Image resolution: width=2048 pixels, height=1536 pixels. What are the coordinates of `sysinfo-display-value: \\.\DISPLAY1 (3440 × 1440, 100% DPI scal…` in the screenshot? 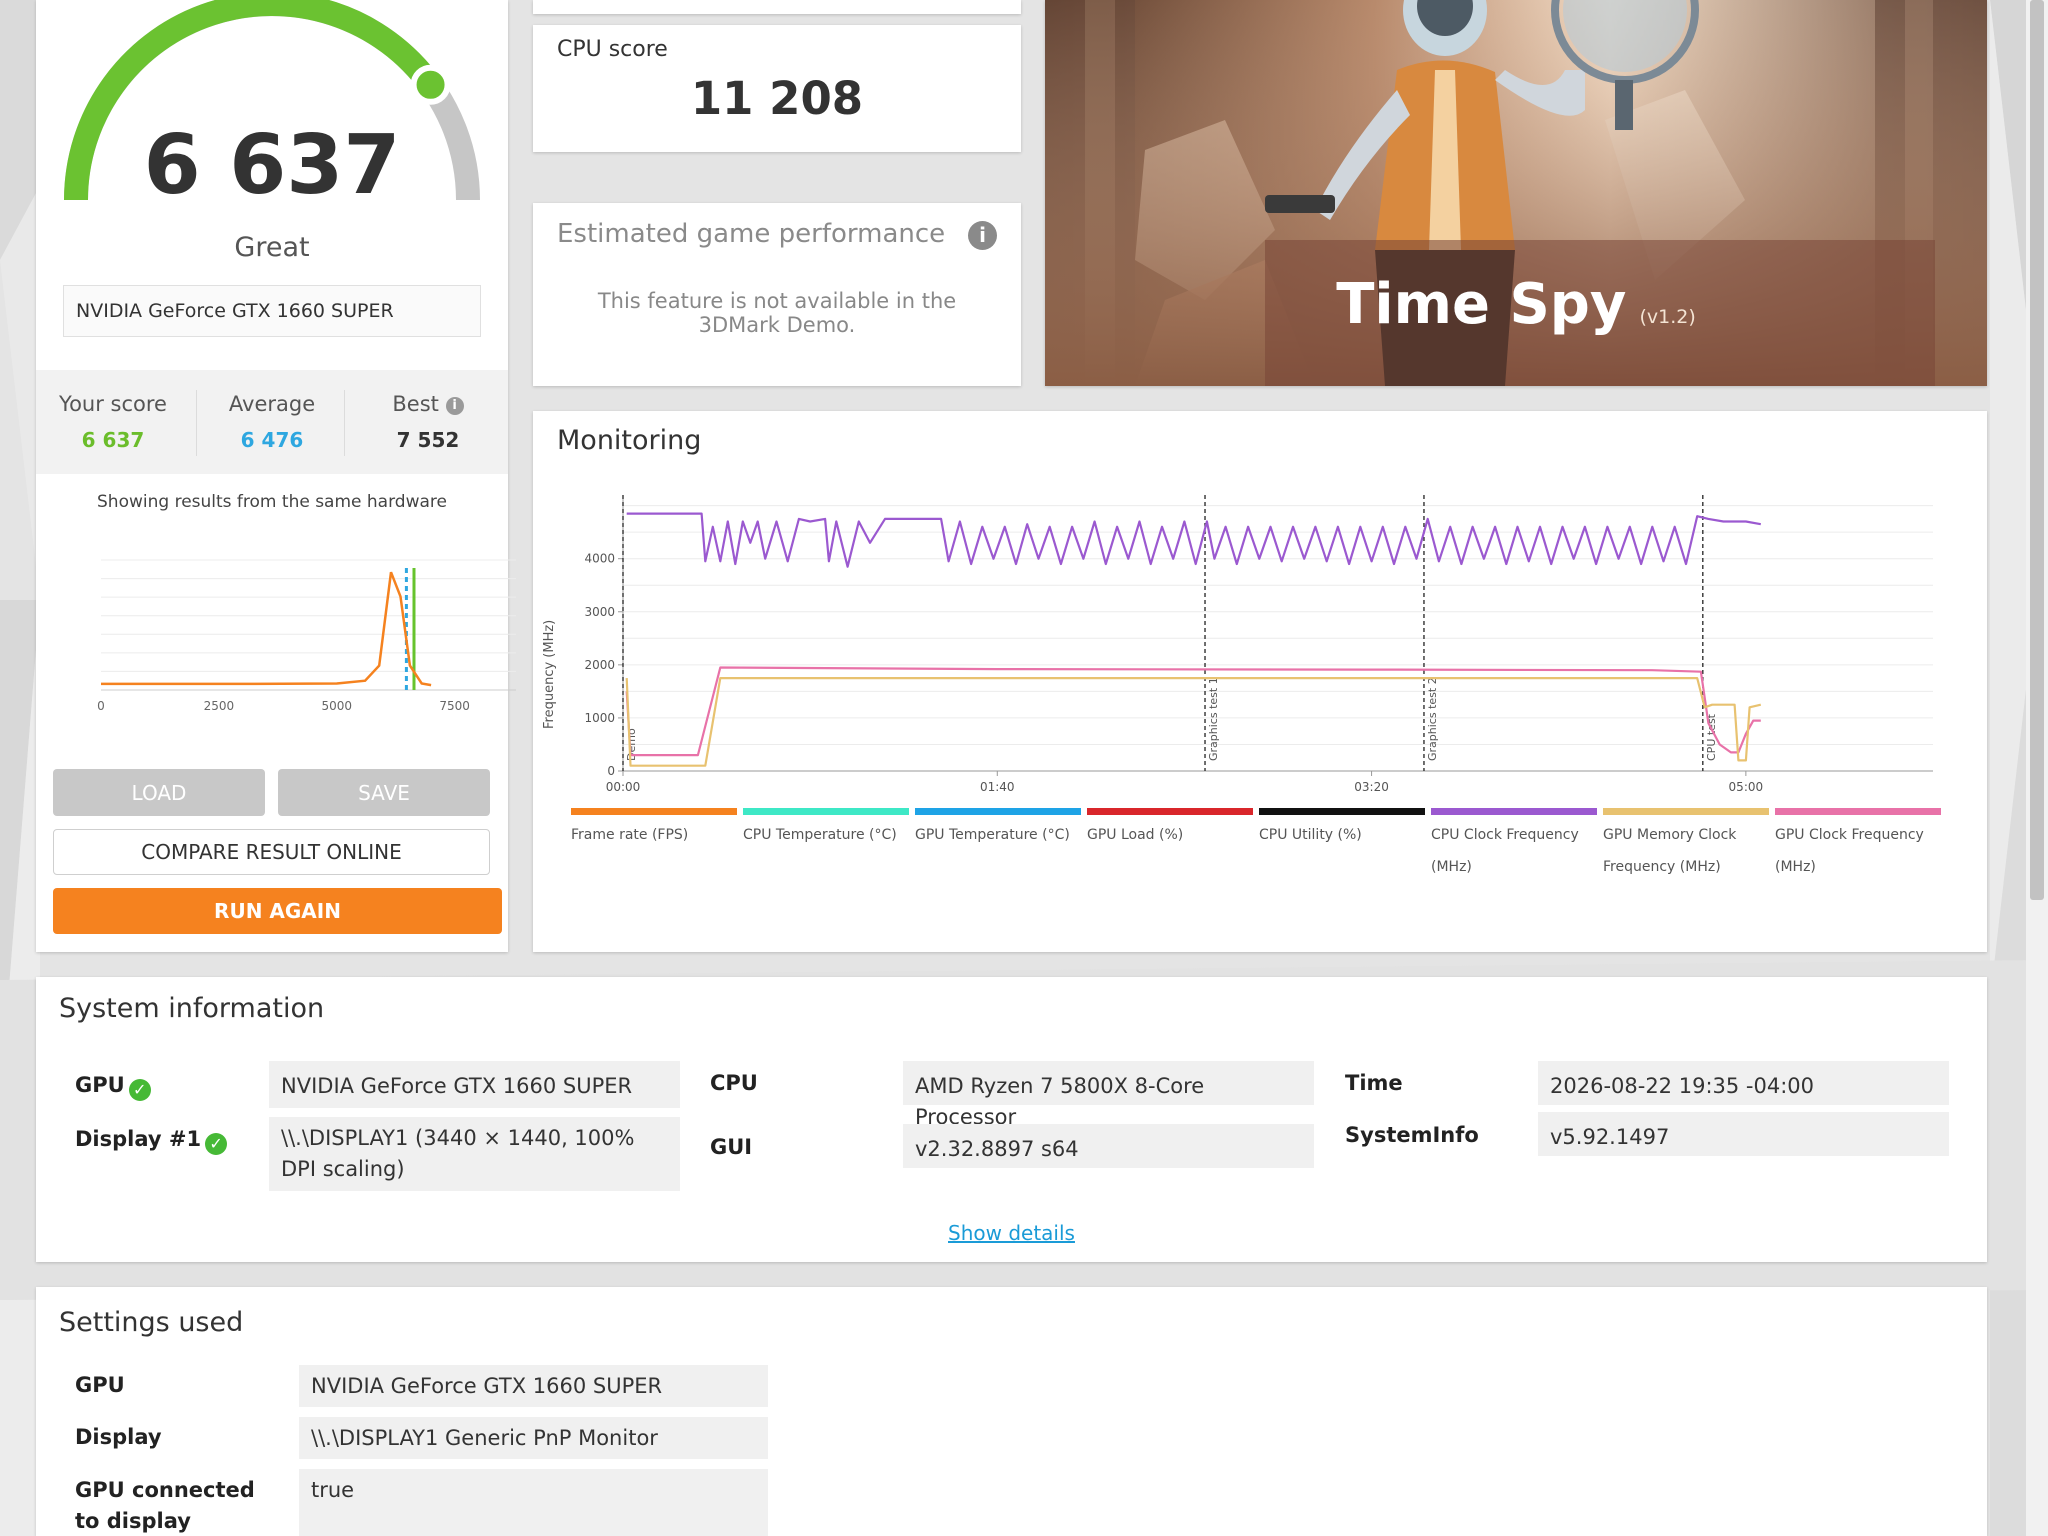 It's located at (474, 1154).